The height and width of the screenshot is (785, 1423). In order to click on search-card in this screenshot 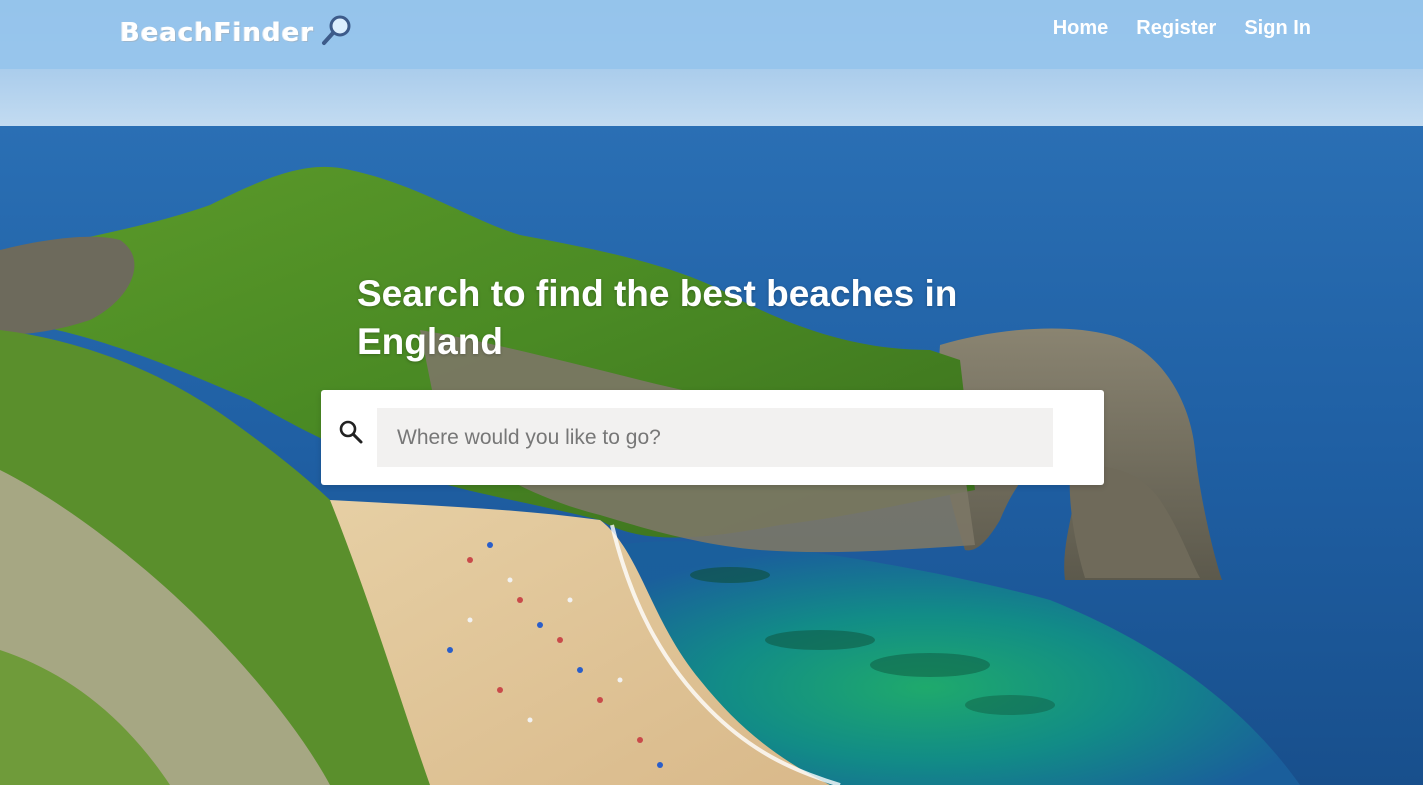, I will do `click(712, 437)`.